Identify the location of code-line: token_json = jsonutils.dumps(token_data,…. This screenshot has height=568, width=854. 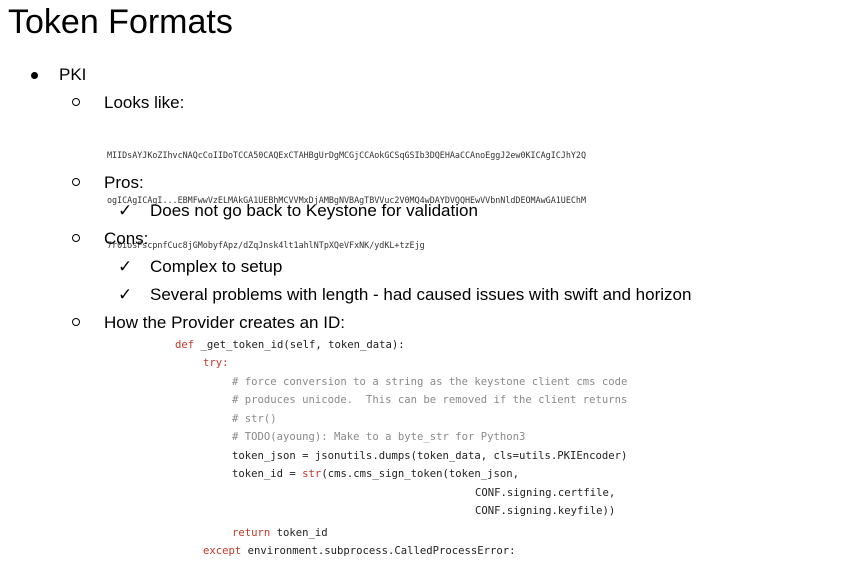
(430, 456).